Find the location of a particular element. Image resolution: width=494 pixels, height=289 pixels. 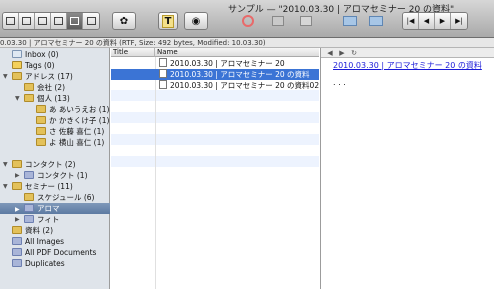

table-row-selected: 2010.03.30 | アロマセミナー 20 の資料 is located at coordinates (215, 74).